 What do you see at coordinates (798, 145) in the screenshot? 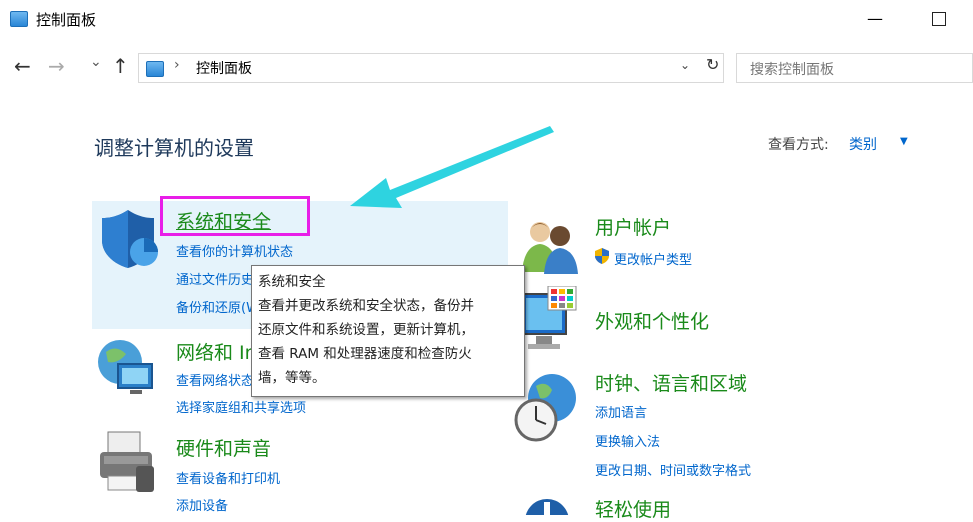
I see `view-by-label: 查看方式:` at bounding box center [798, 145].